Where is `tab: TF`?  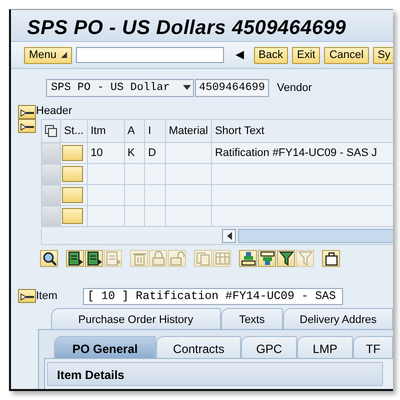
tab: TF is located at coordinates (373, 347).